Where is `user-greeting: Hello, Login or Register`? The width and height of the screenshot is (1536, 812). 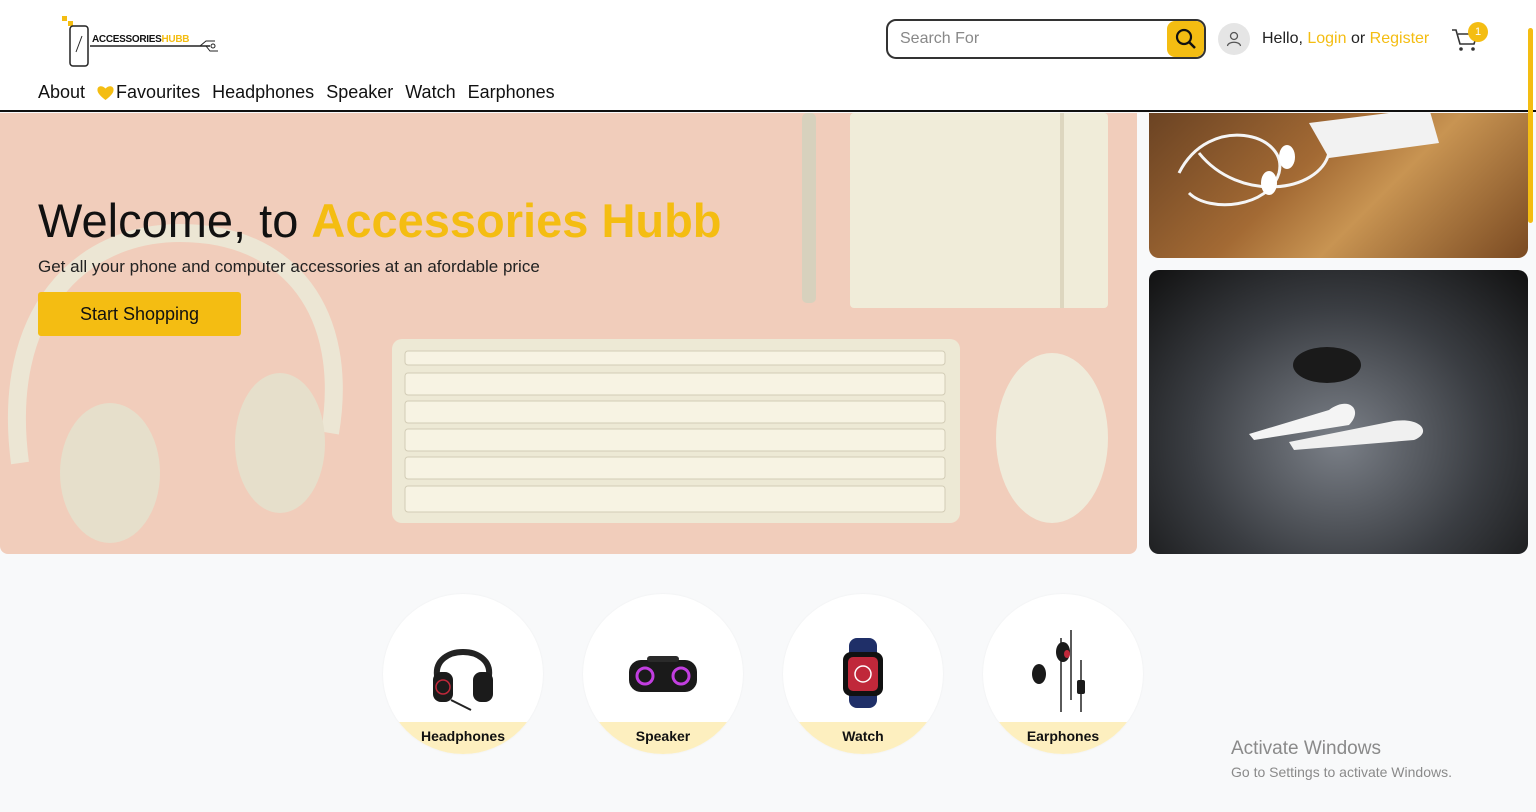 user-greeting: Hello, Login or Register is located at coordinates (1345, 39).